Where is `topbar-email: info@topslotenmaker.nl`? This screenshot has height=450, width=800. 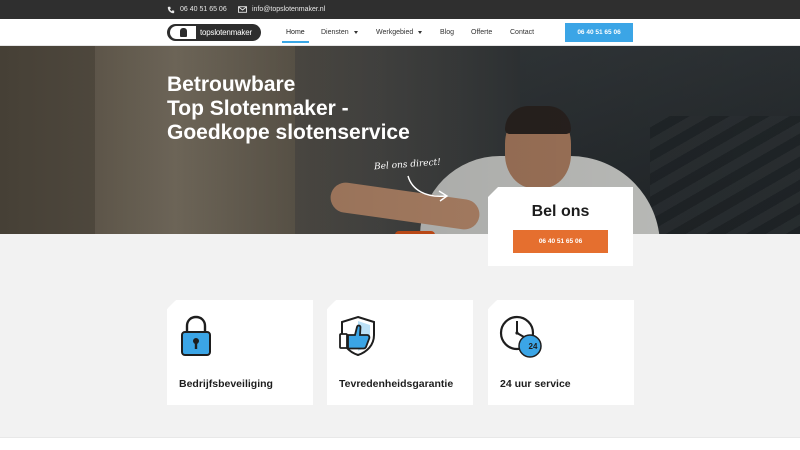
topbar-email: info@topslotenmaker.nl is located at coordinates (281, 9).